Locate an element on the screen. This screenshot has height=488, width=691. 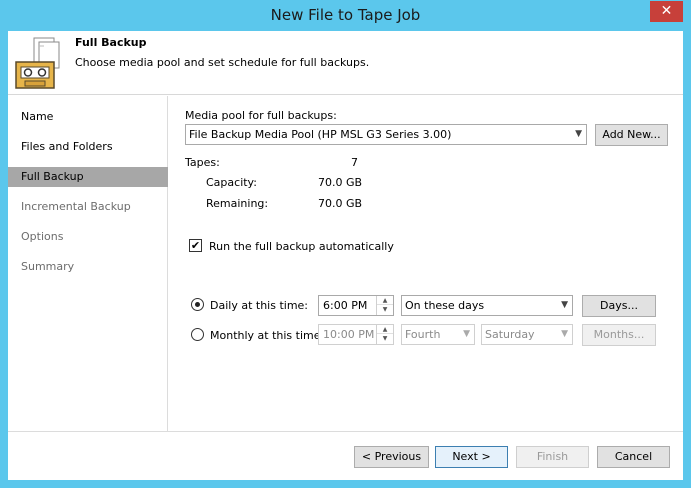
tape-job-icon is located at coordinates (37, 63).